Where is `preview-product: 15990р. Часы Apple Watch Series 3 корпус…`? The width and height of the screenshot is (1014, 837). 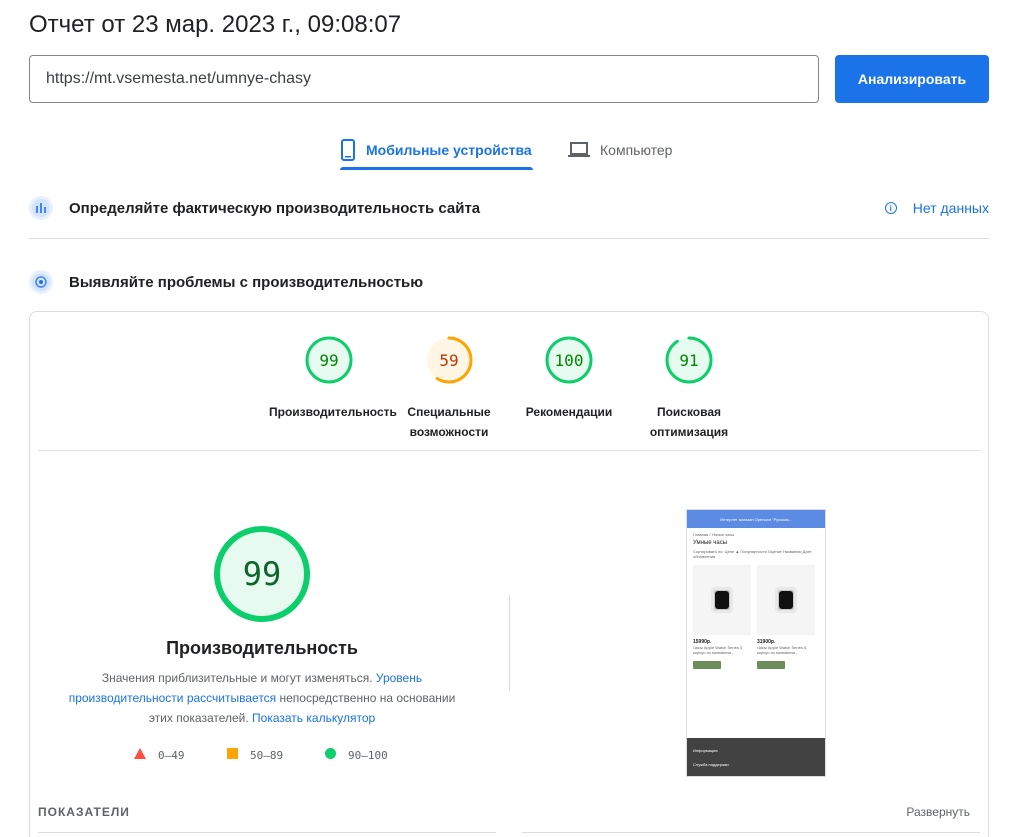 preview-product: 15990р. Часы Apple Watch Series 3 корпус… is located at coordinates (722, 617).